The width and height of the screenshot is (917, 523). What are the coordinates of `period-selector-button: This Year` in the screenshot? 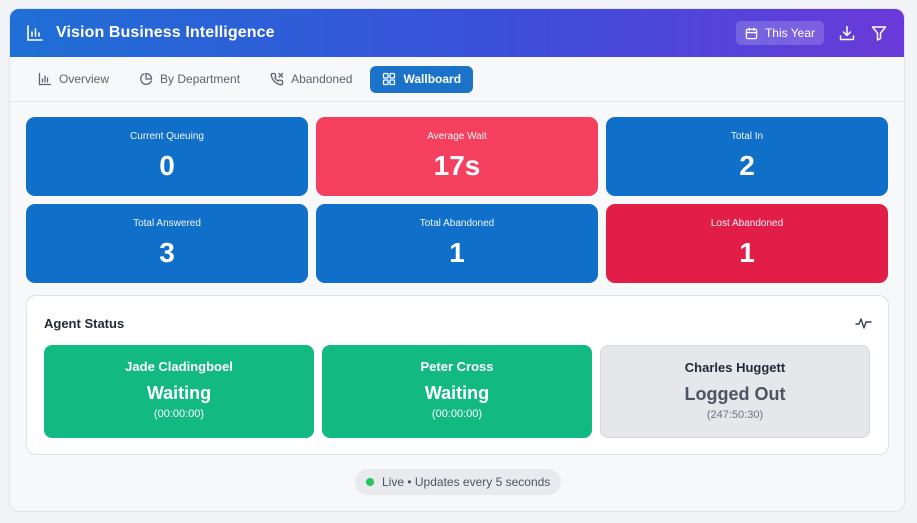 It's located at (779, 33).